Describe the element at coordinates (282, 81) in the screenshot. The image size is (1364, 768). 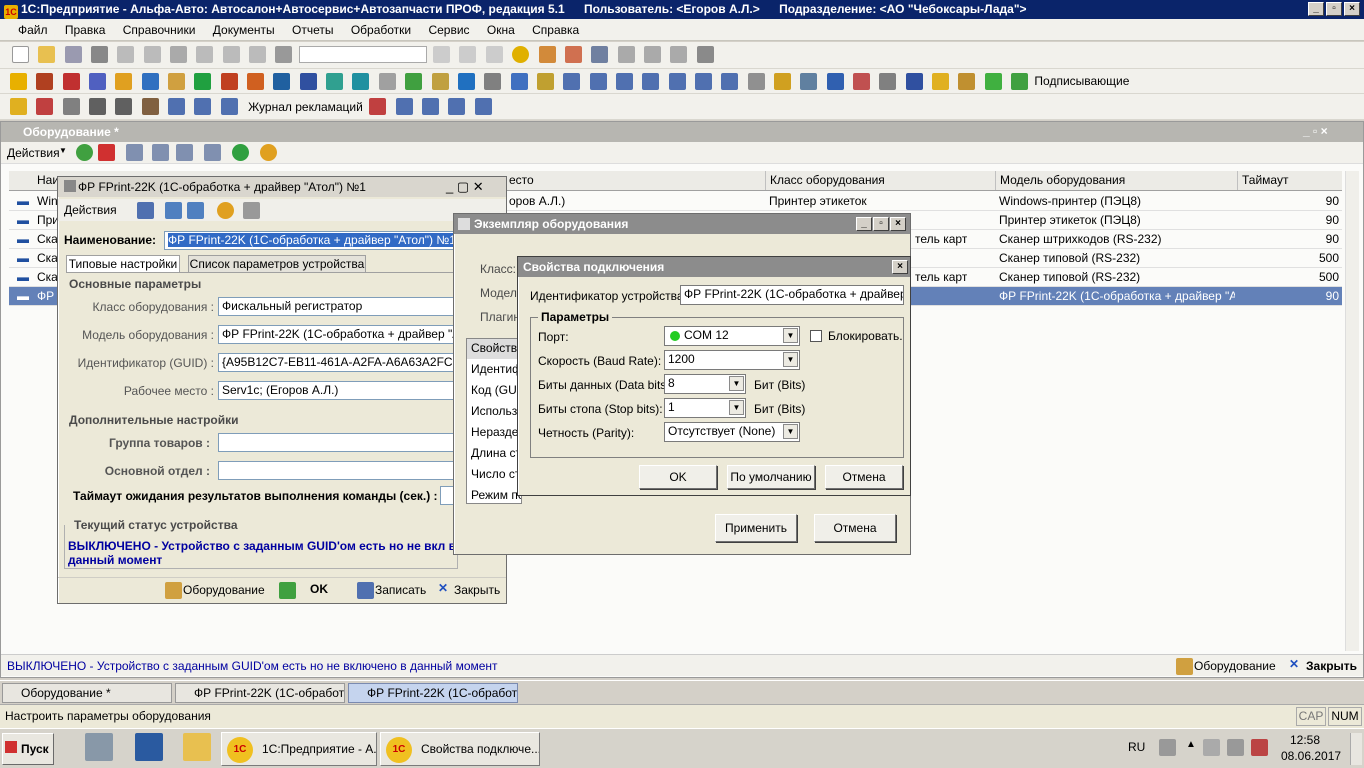
I see `staff-icon` at that location.